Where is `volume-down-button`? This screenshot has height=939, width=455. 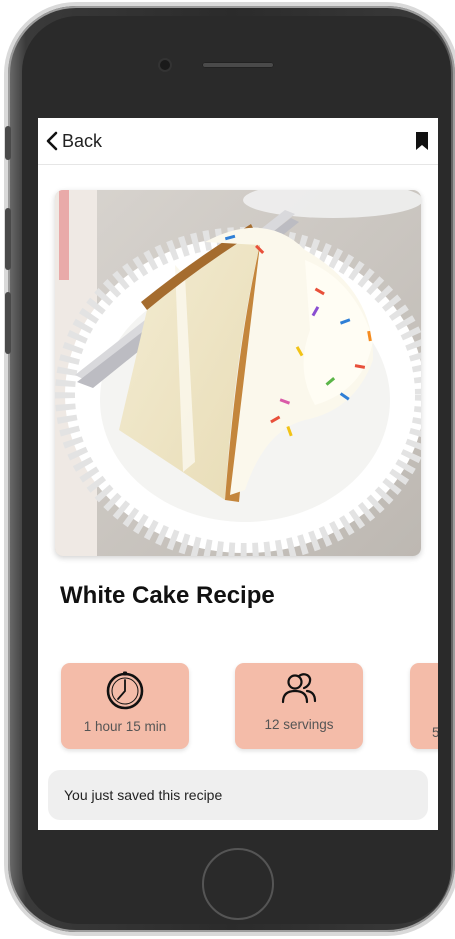
volume-down-button is located at coordinates (8, 323).